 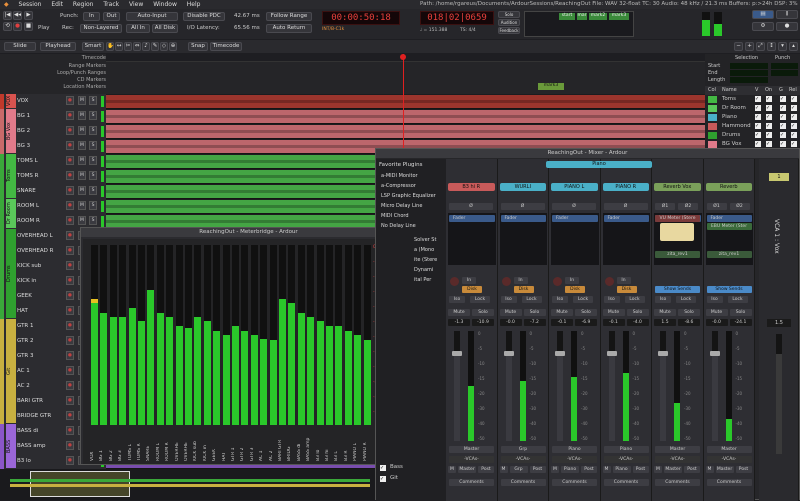 What do you see at coordinates (11, 446) in the screenshot?
I see `route-group-tab: BASS` at bounding box center [11, 446].